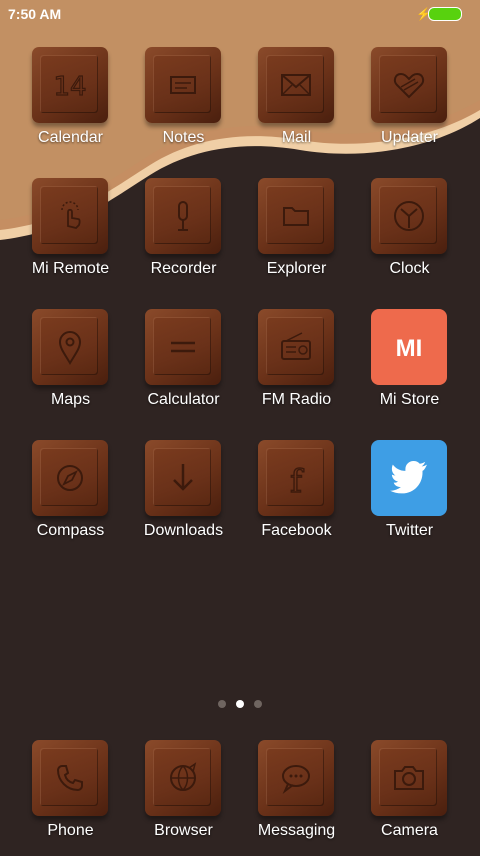  What do you see at coordinates (71, 215) in the screenshot?
I see `mi-remote-icon` at bounding box center [71, 215].